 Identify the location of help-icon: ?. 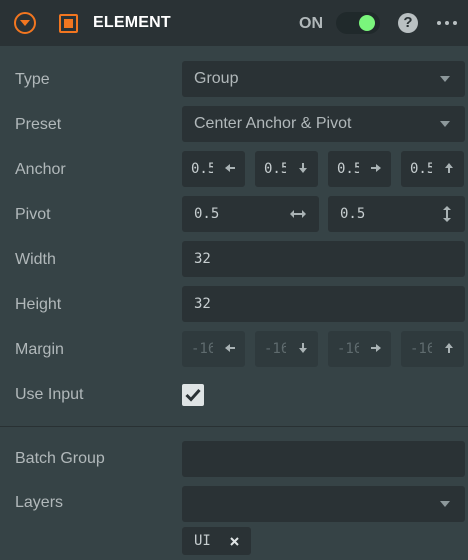
(408, 23).